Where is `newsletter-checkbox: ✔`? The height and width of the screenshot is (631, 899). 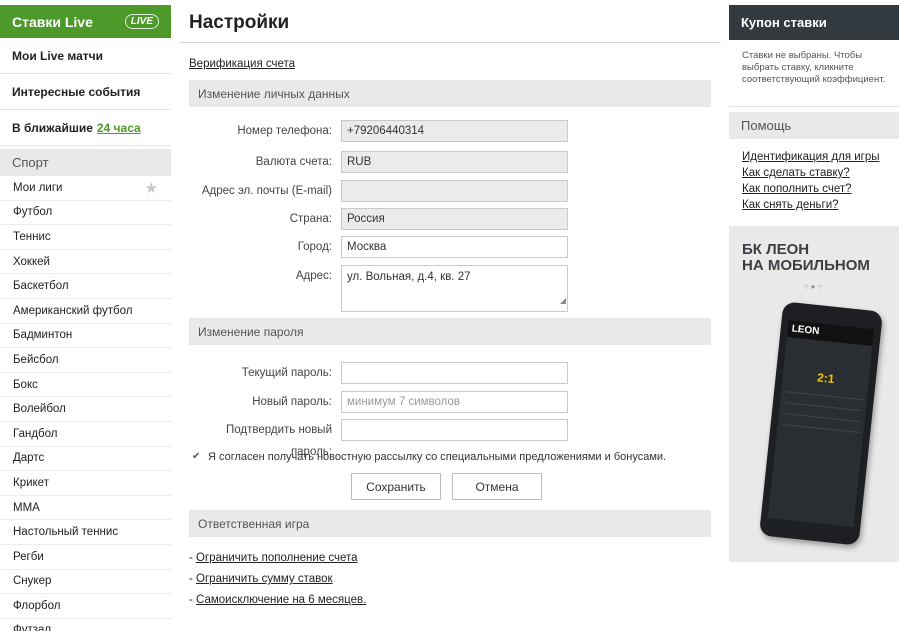
newsletter-checkbox: ✔ is located at coordinates (197, 457).